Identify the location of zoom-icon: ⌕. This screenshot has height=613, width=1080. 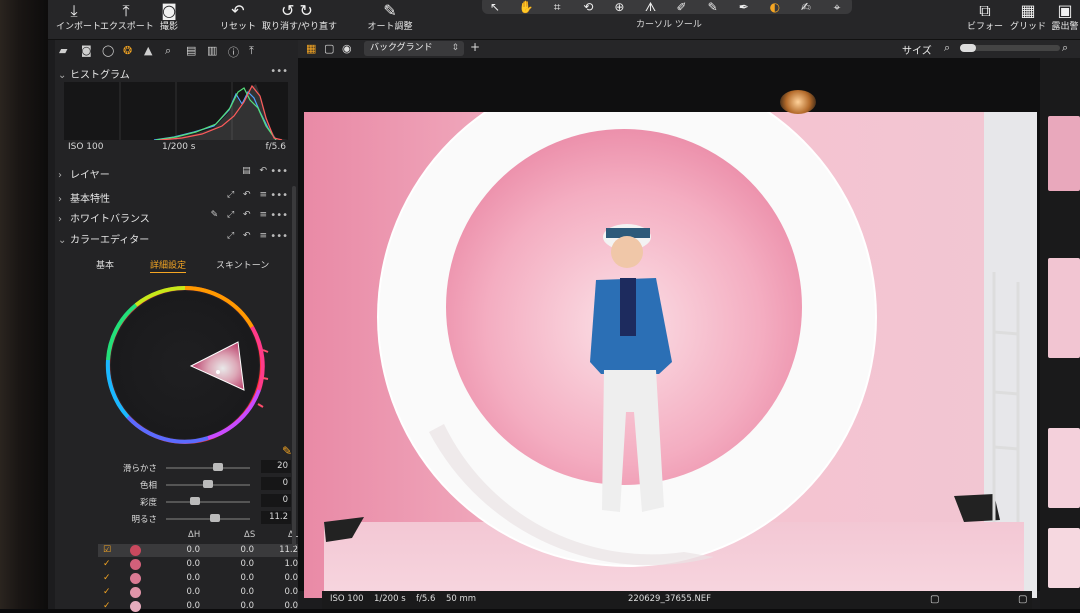
(947, 48).